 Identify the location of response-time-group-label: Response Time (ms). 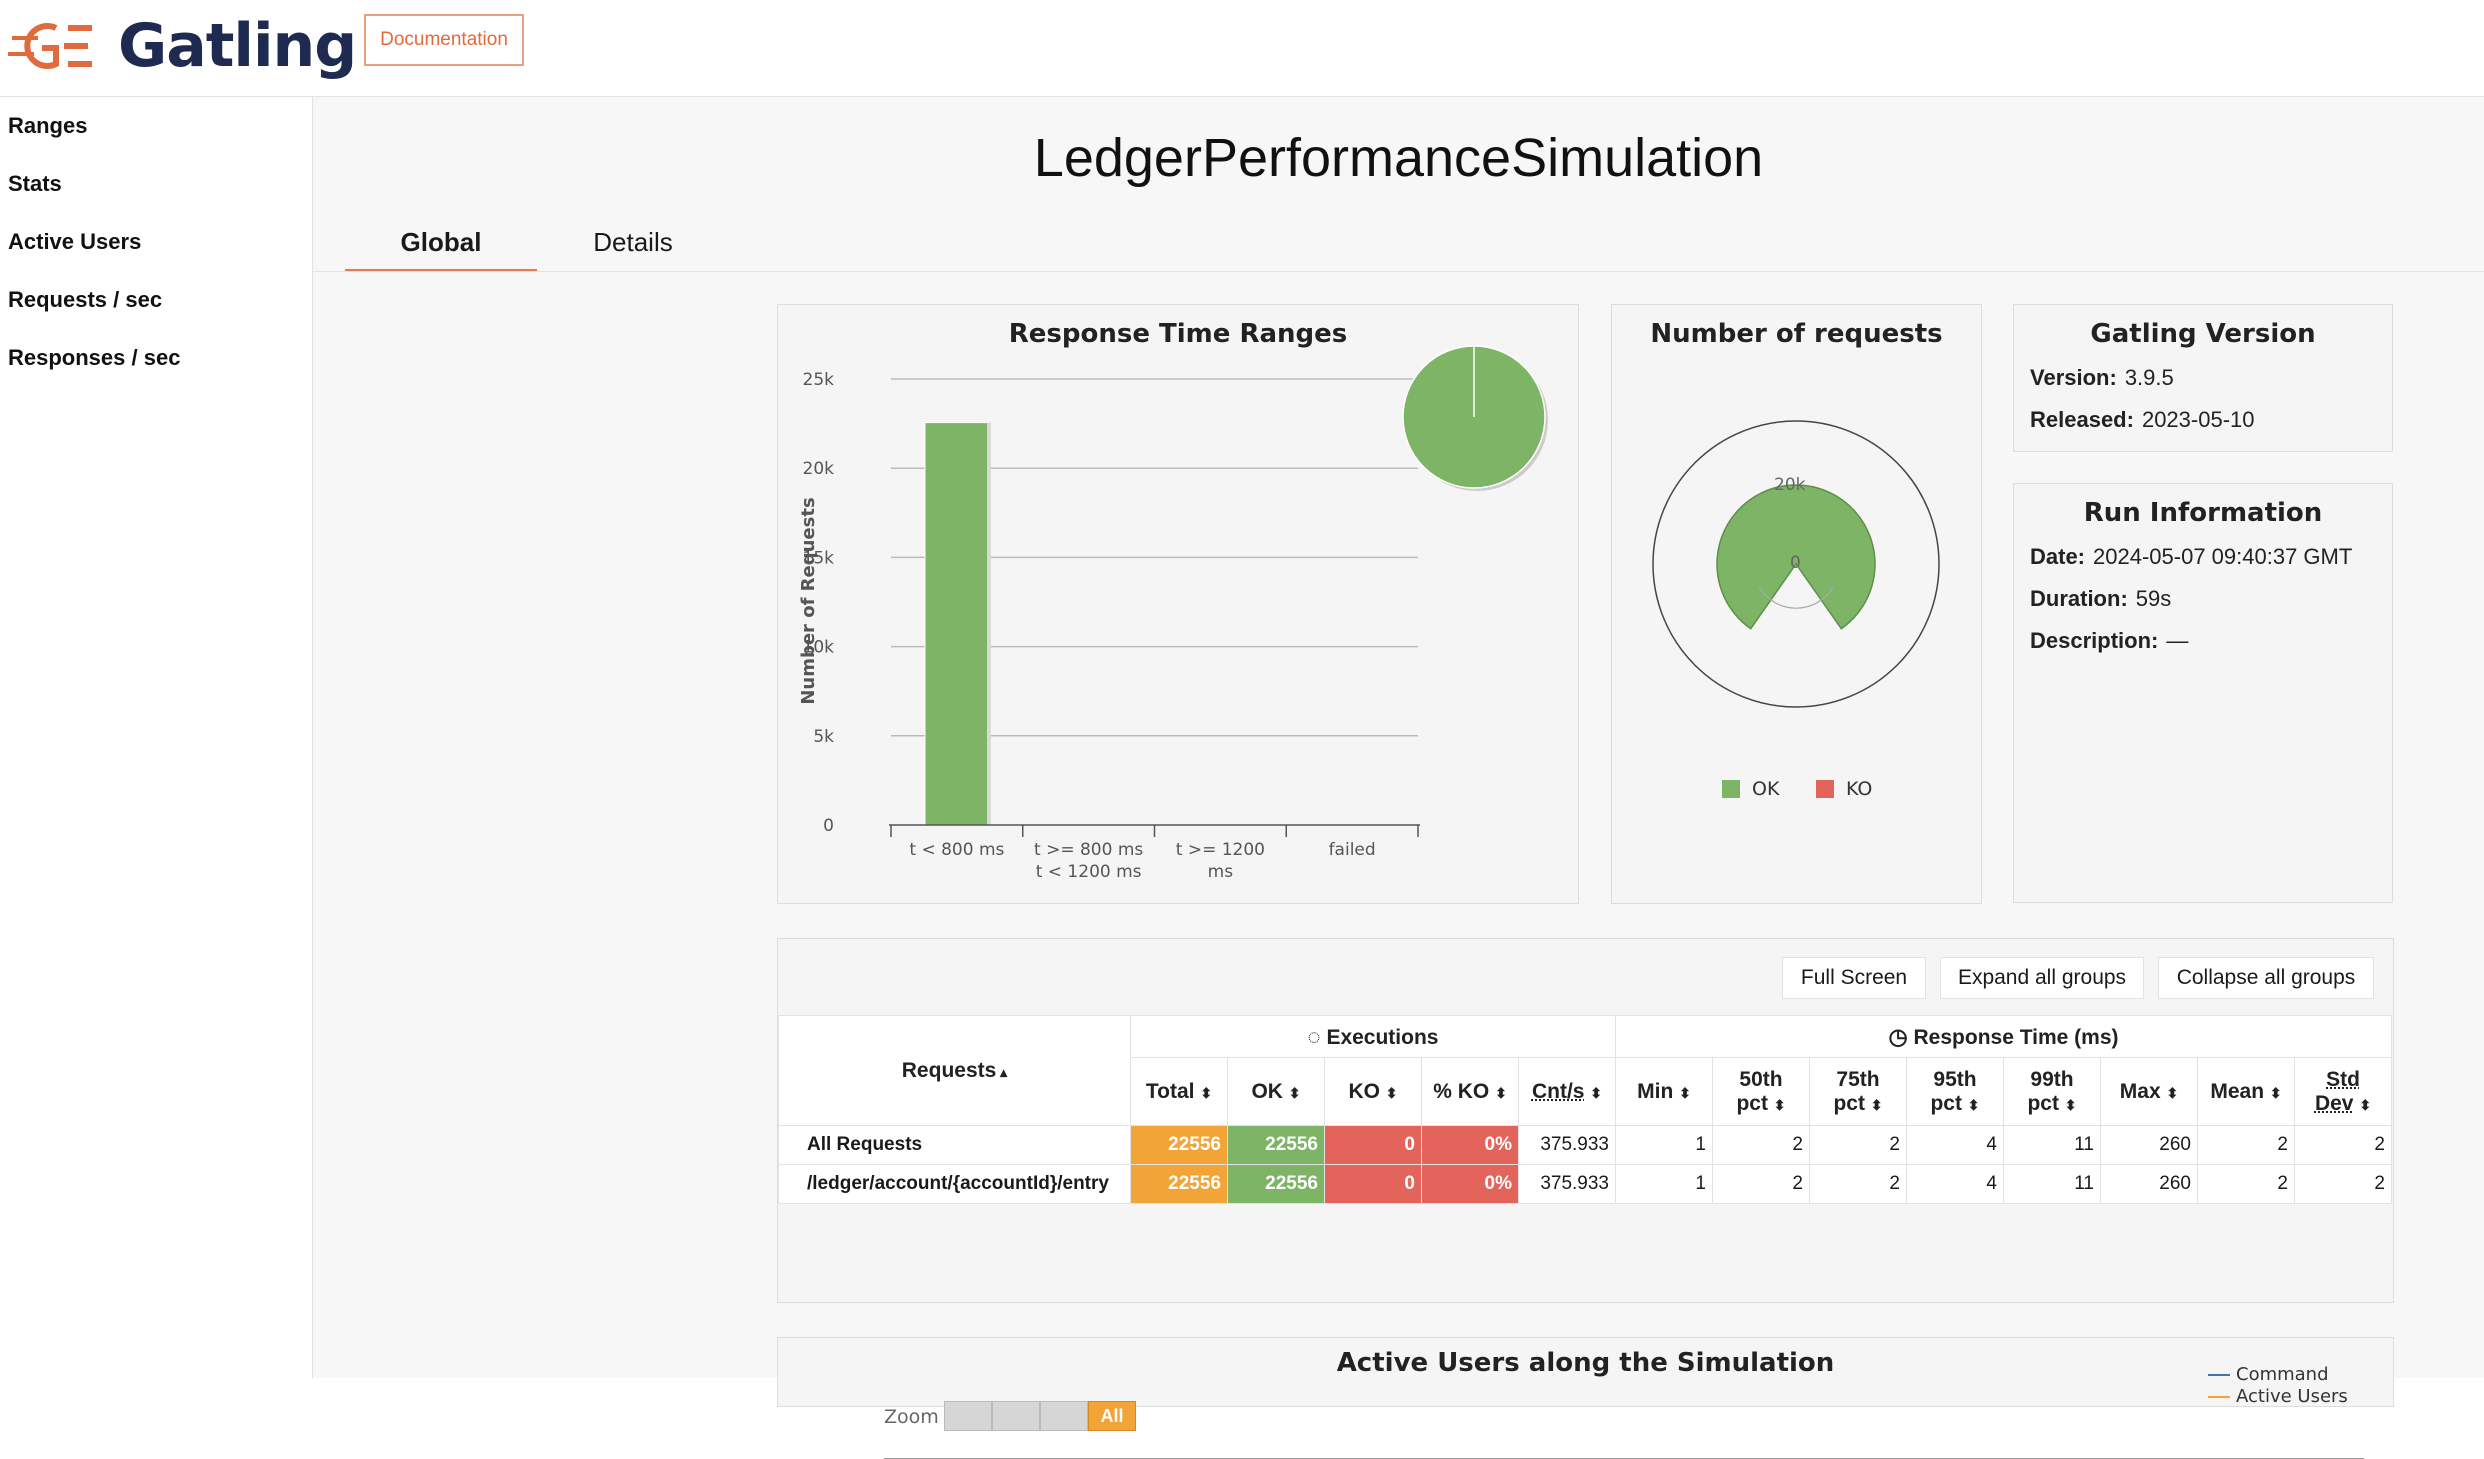
(2016, 1037).